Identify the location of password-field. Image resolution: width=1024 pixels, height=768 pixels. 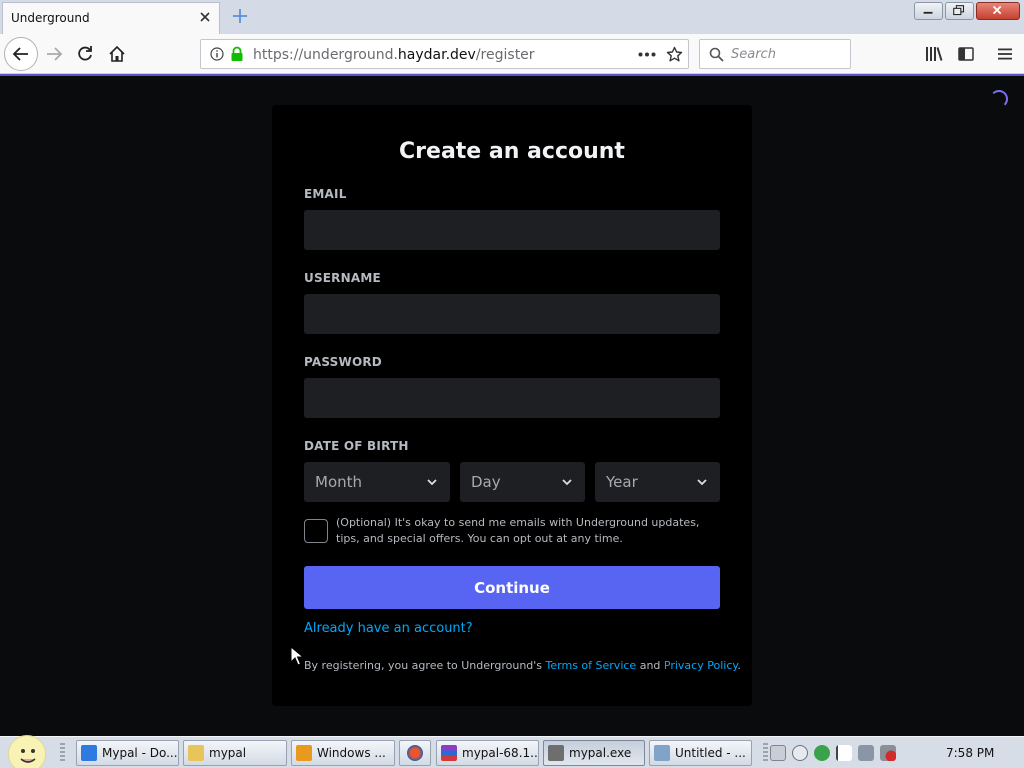
(512, 398).